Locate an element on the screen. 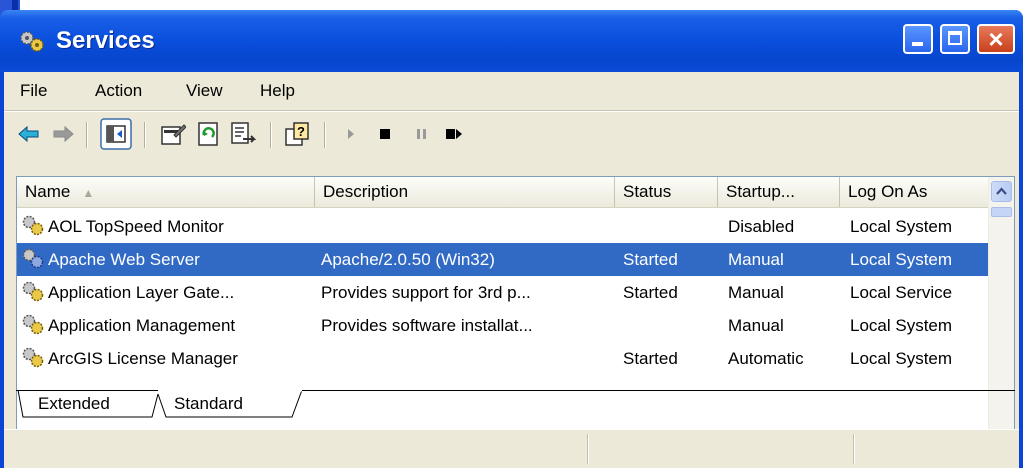 The height and width of the screenshot is (468, 1023). start-service-icon is located at coordinates (351, 134).